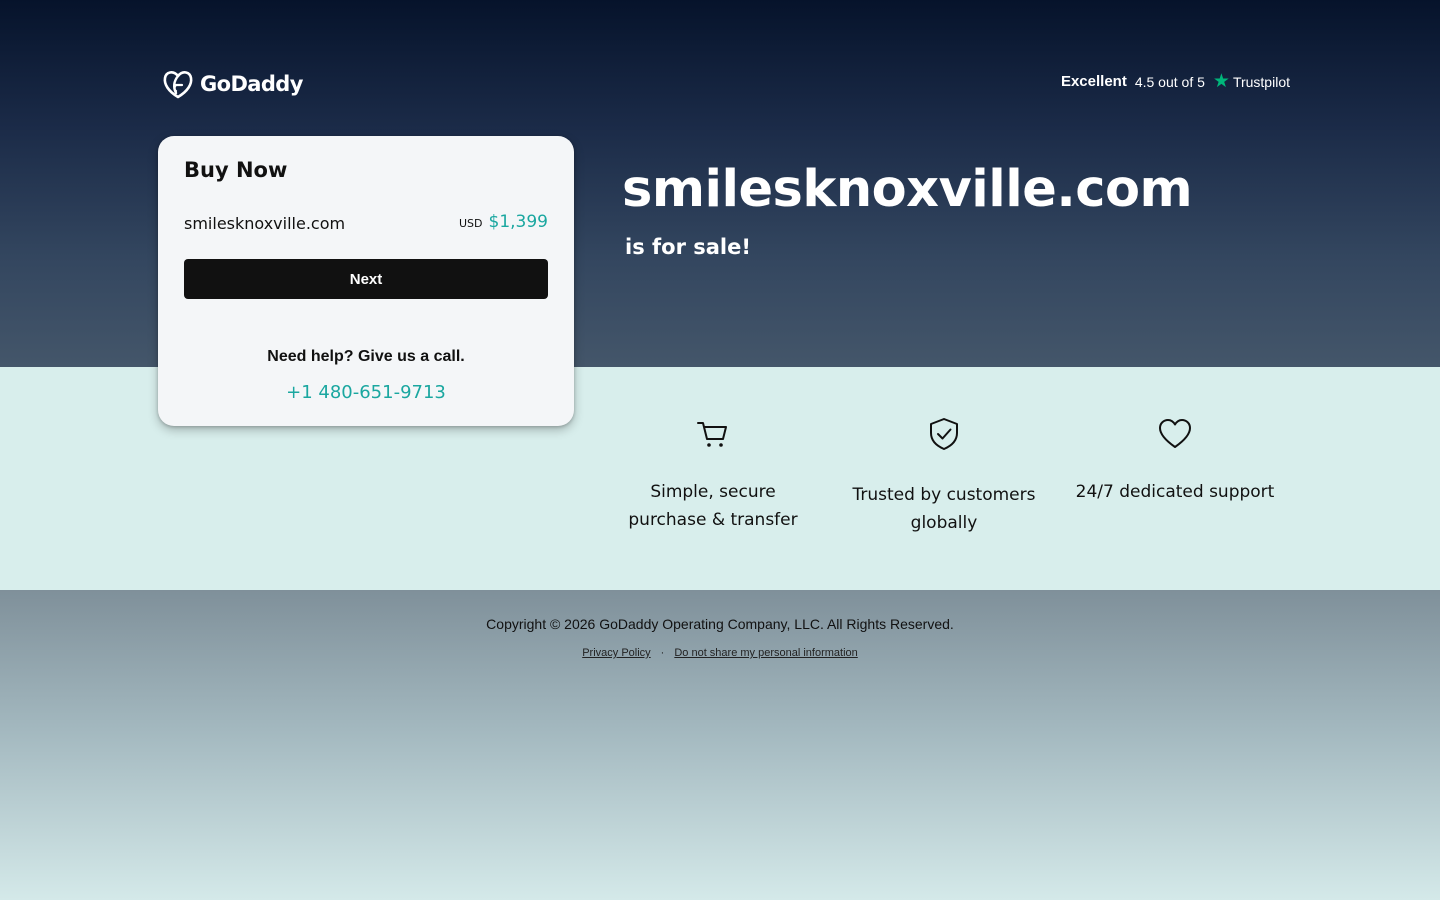 The image size is (1440, 900). Describe the element at coordinates (944, 476) in the screenshot. I see `feature-trusted: Trusted by customers globally` at that location.